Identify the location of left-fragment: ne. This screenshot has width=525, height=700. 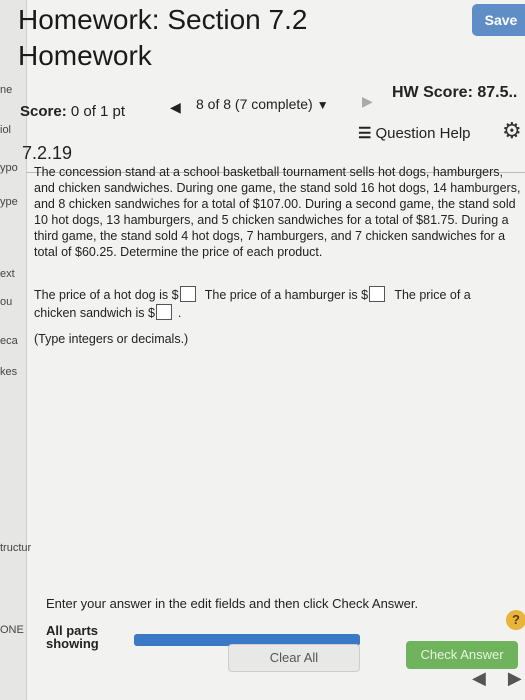
(6, 90).